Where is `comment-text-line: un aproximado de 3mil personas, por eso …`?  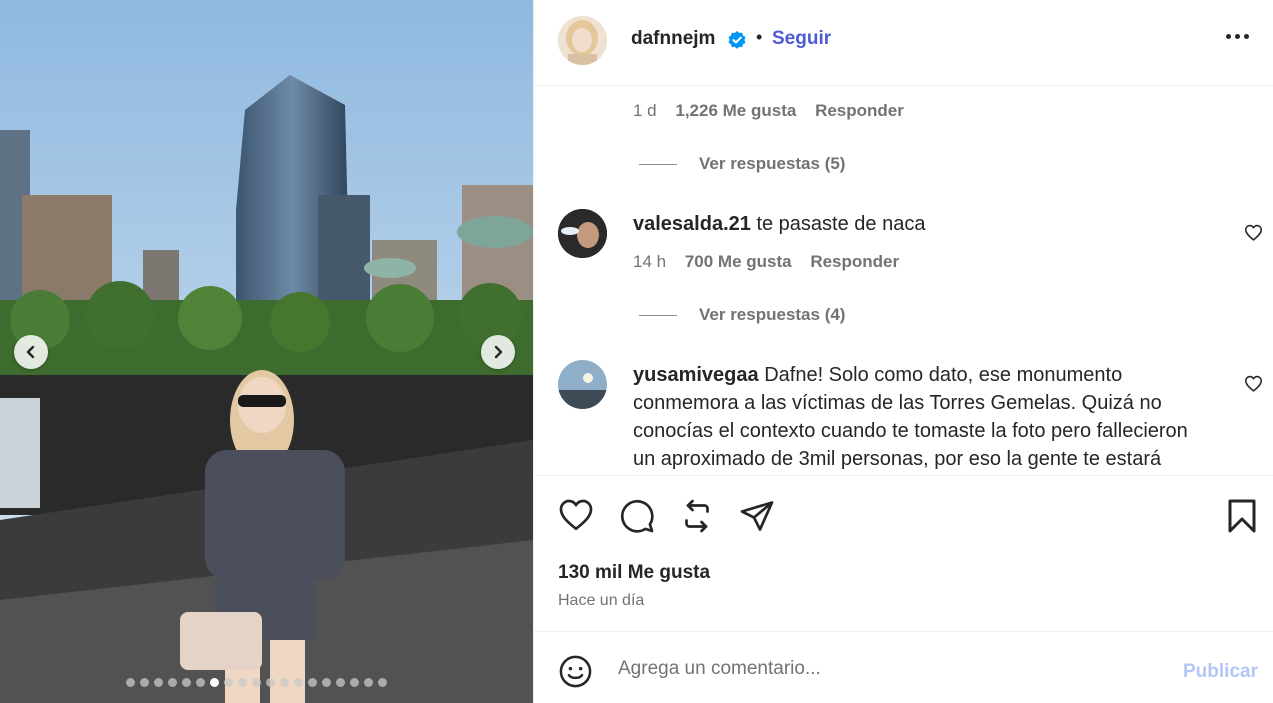
comment-text-line: un aproximado de 3mil personas, por eso … is located at coordinates (897, 459).